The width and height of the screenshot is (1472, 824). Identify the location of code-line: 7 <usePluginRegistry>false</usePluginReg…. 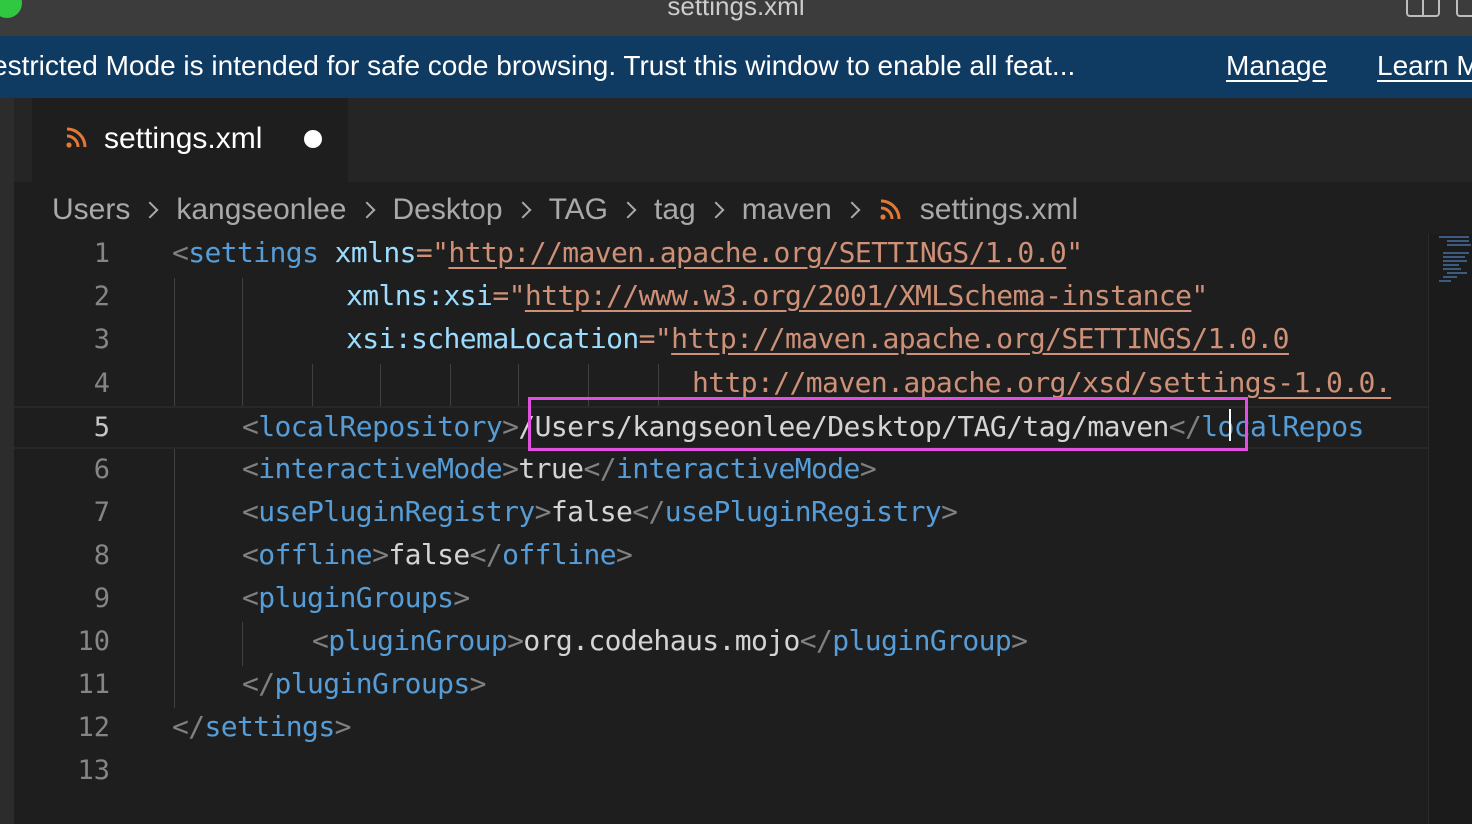
(721, 514).